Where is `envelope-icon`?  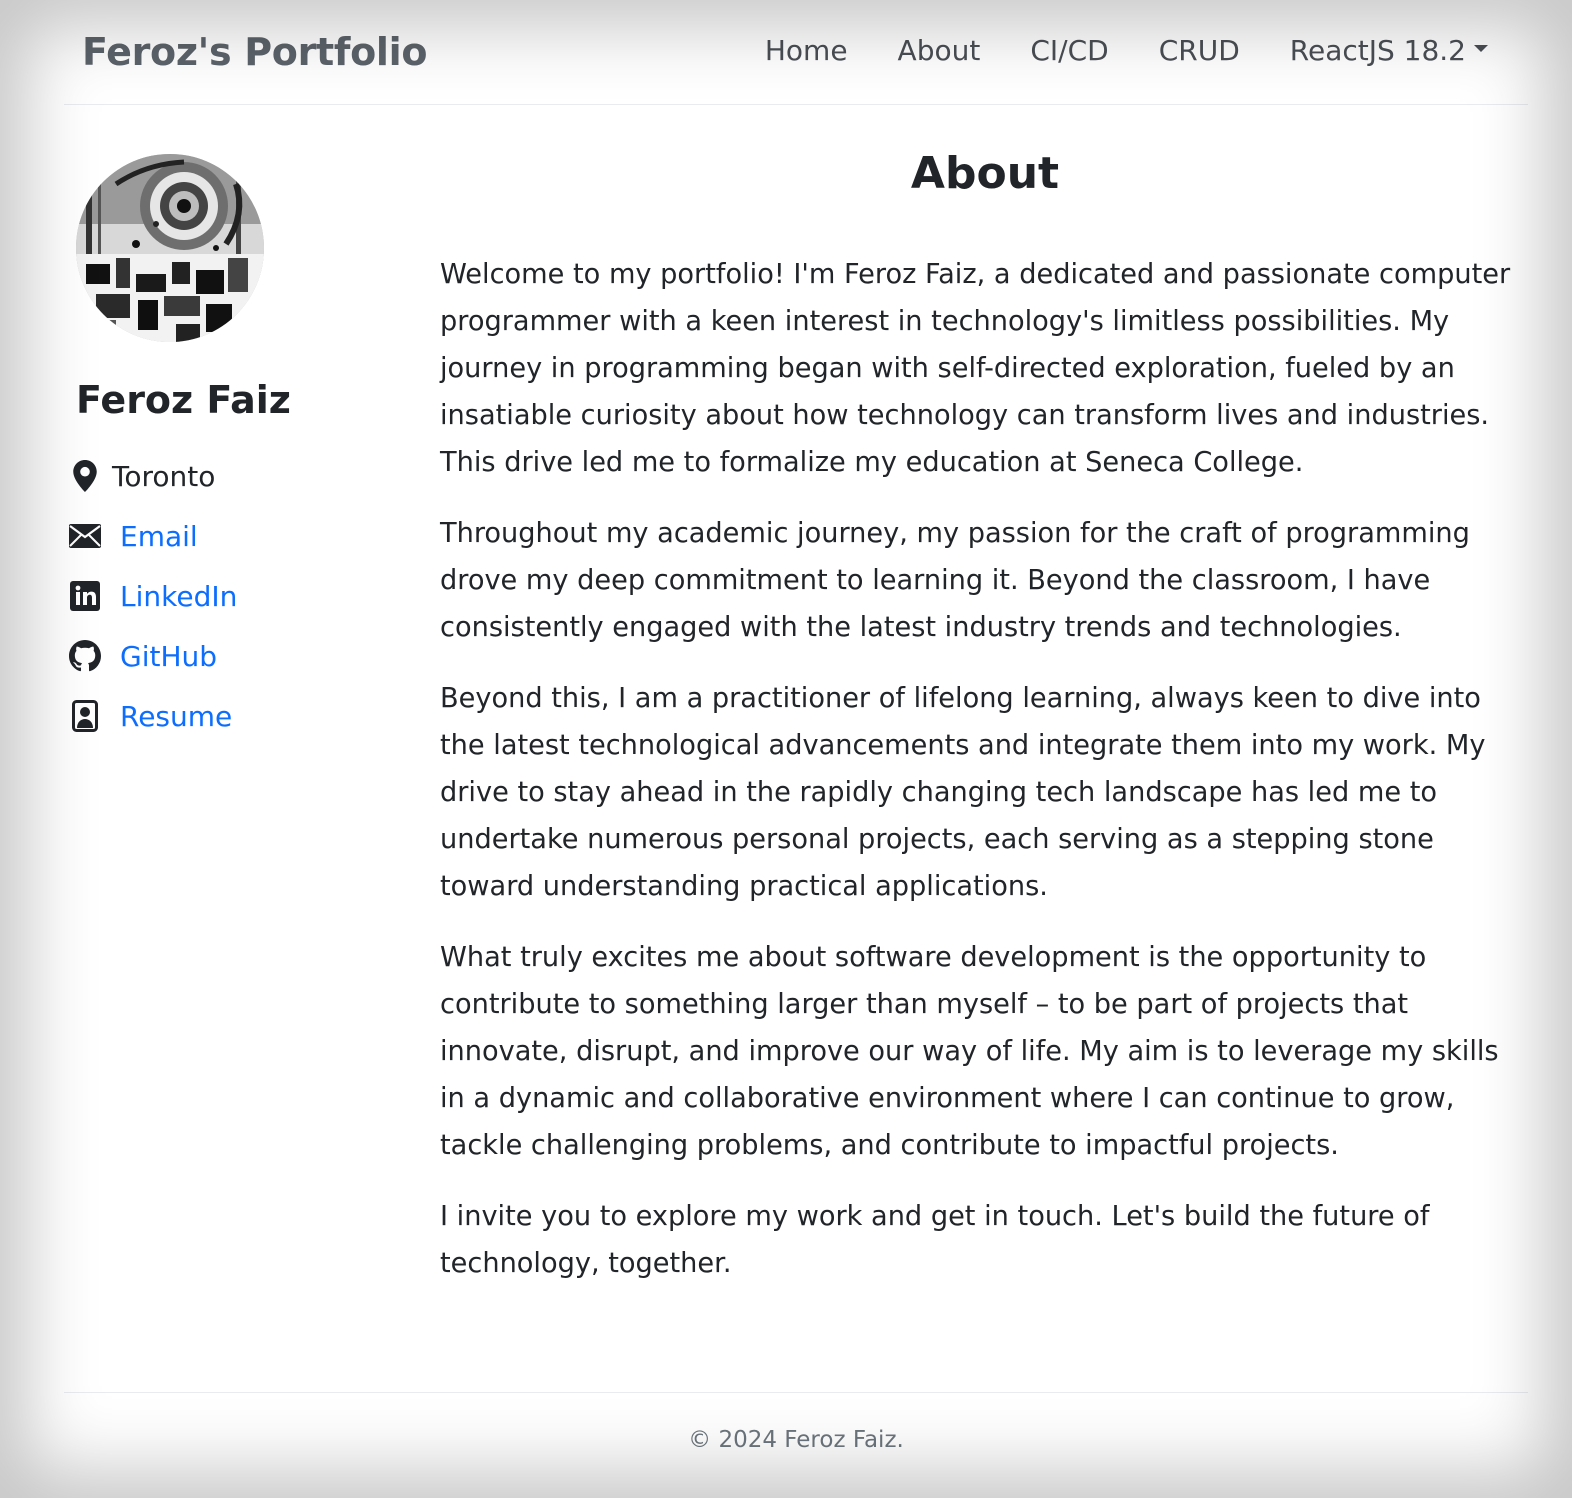 envelope-icon is located at coordinates (85, 536).